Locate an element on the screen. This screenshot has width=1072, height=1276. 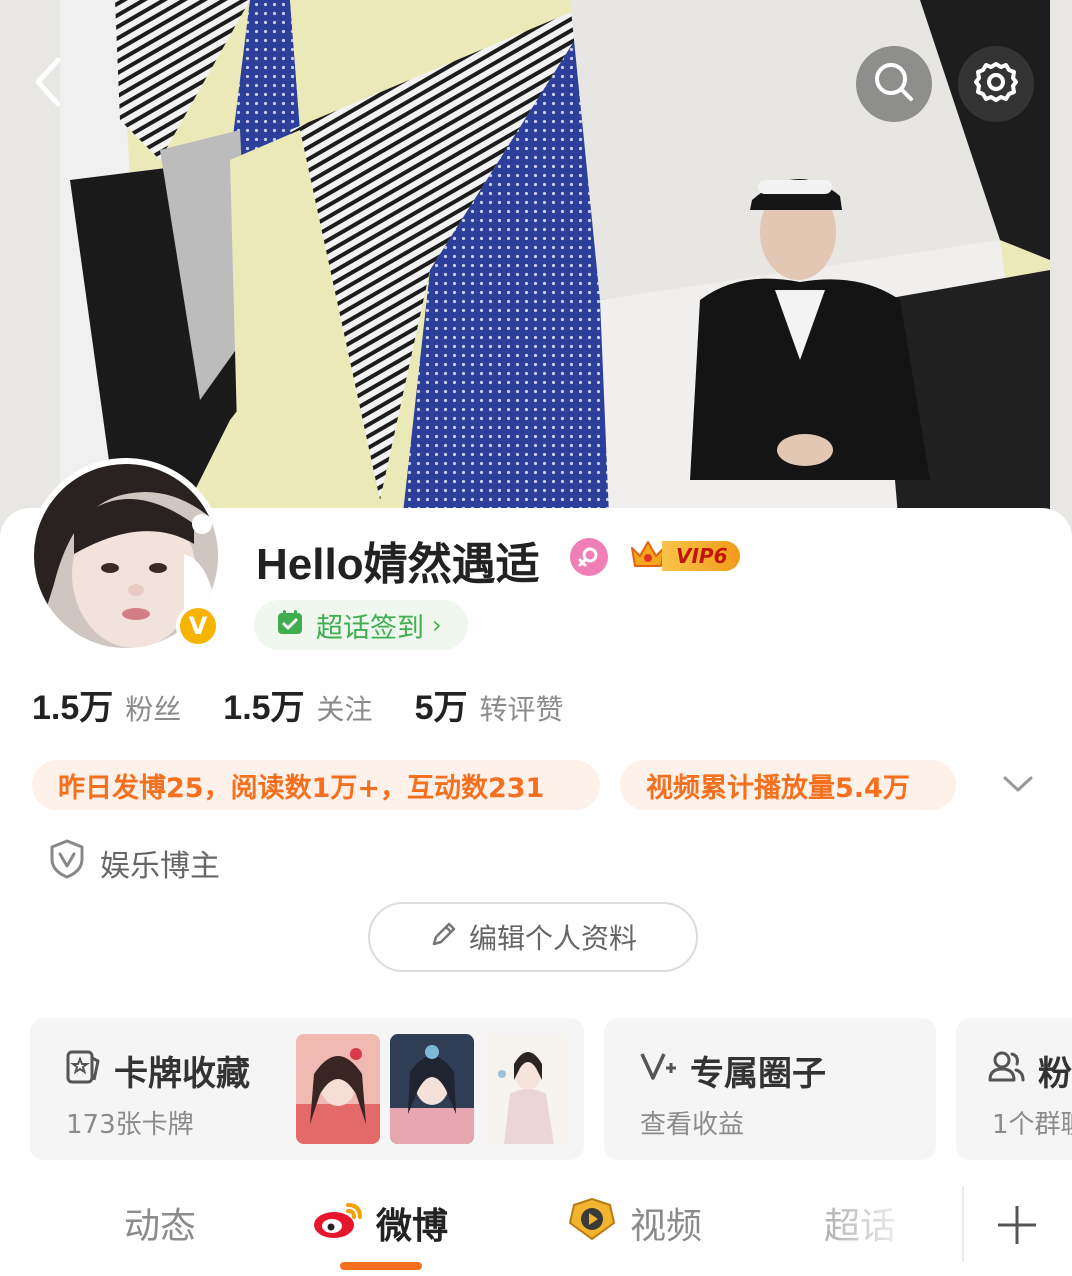
plus-icon is located at coordinates (1017, 1229).